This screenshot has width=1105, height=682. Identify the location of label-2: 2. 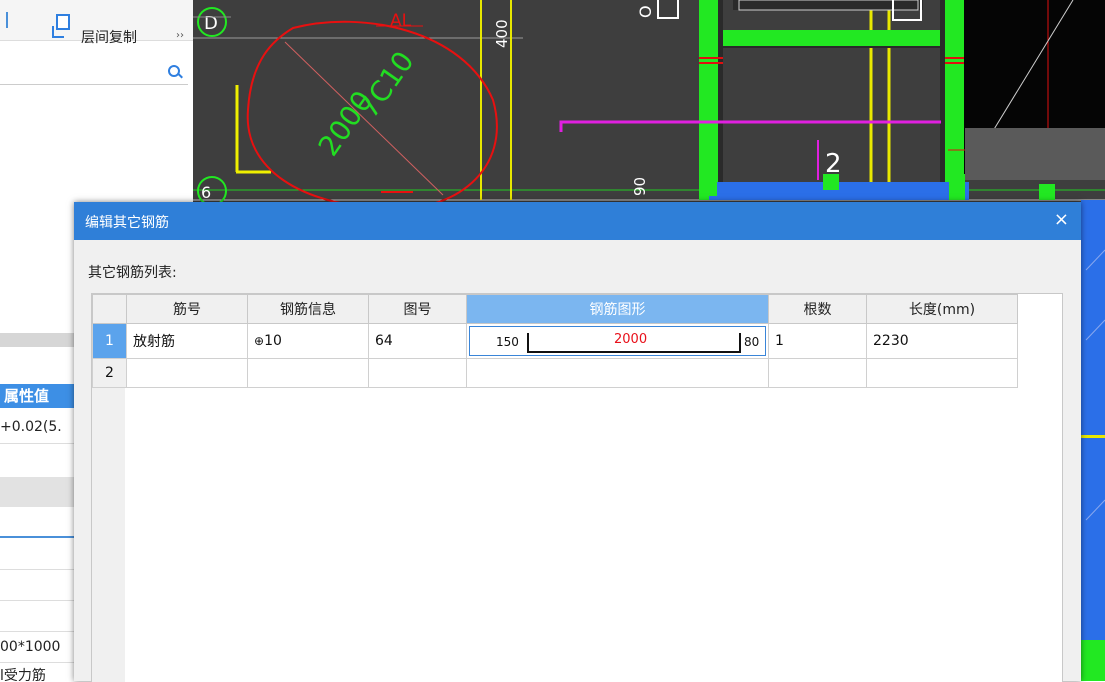
(833, 164).